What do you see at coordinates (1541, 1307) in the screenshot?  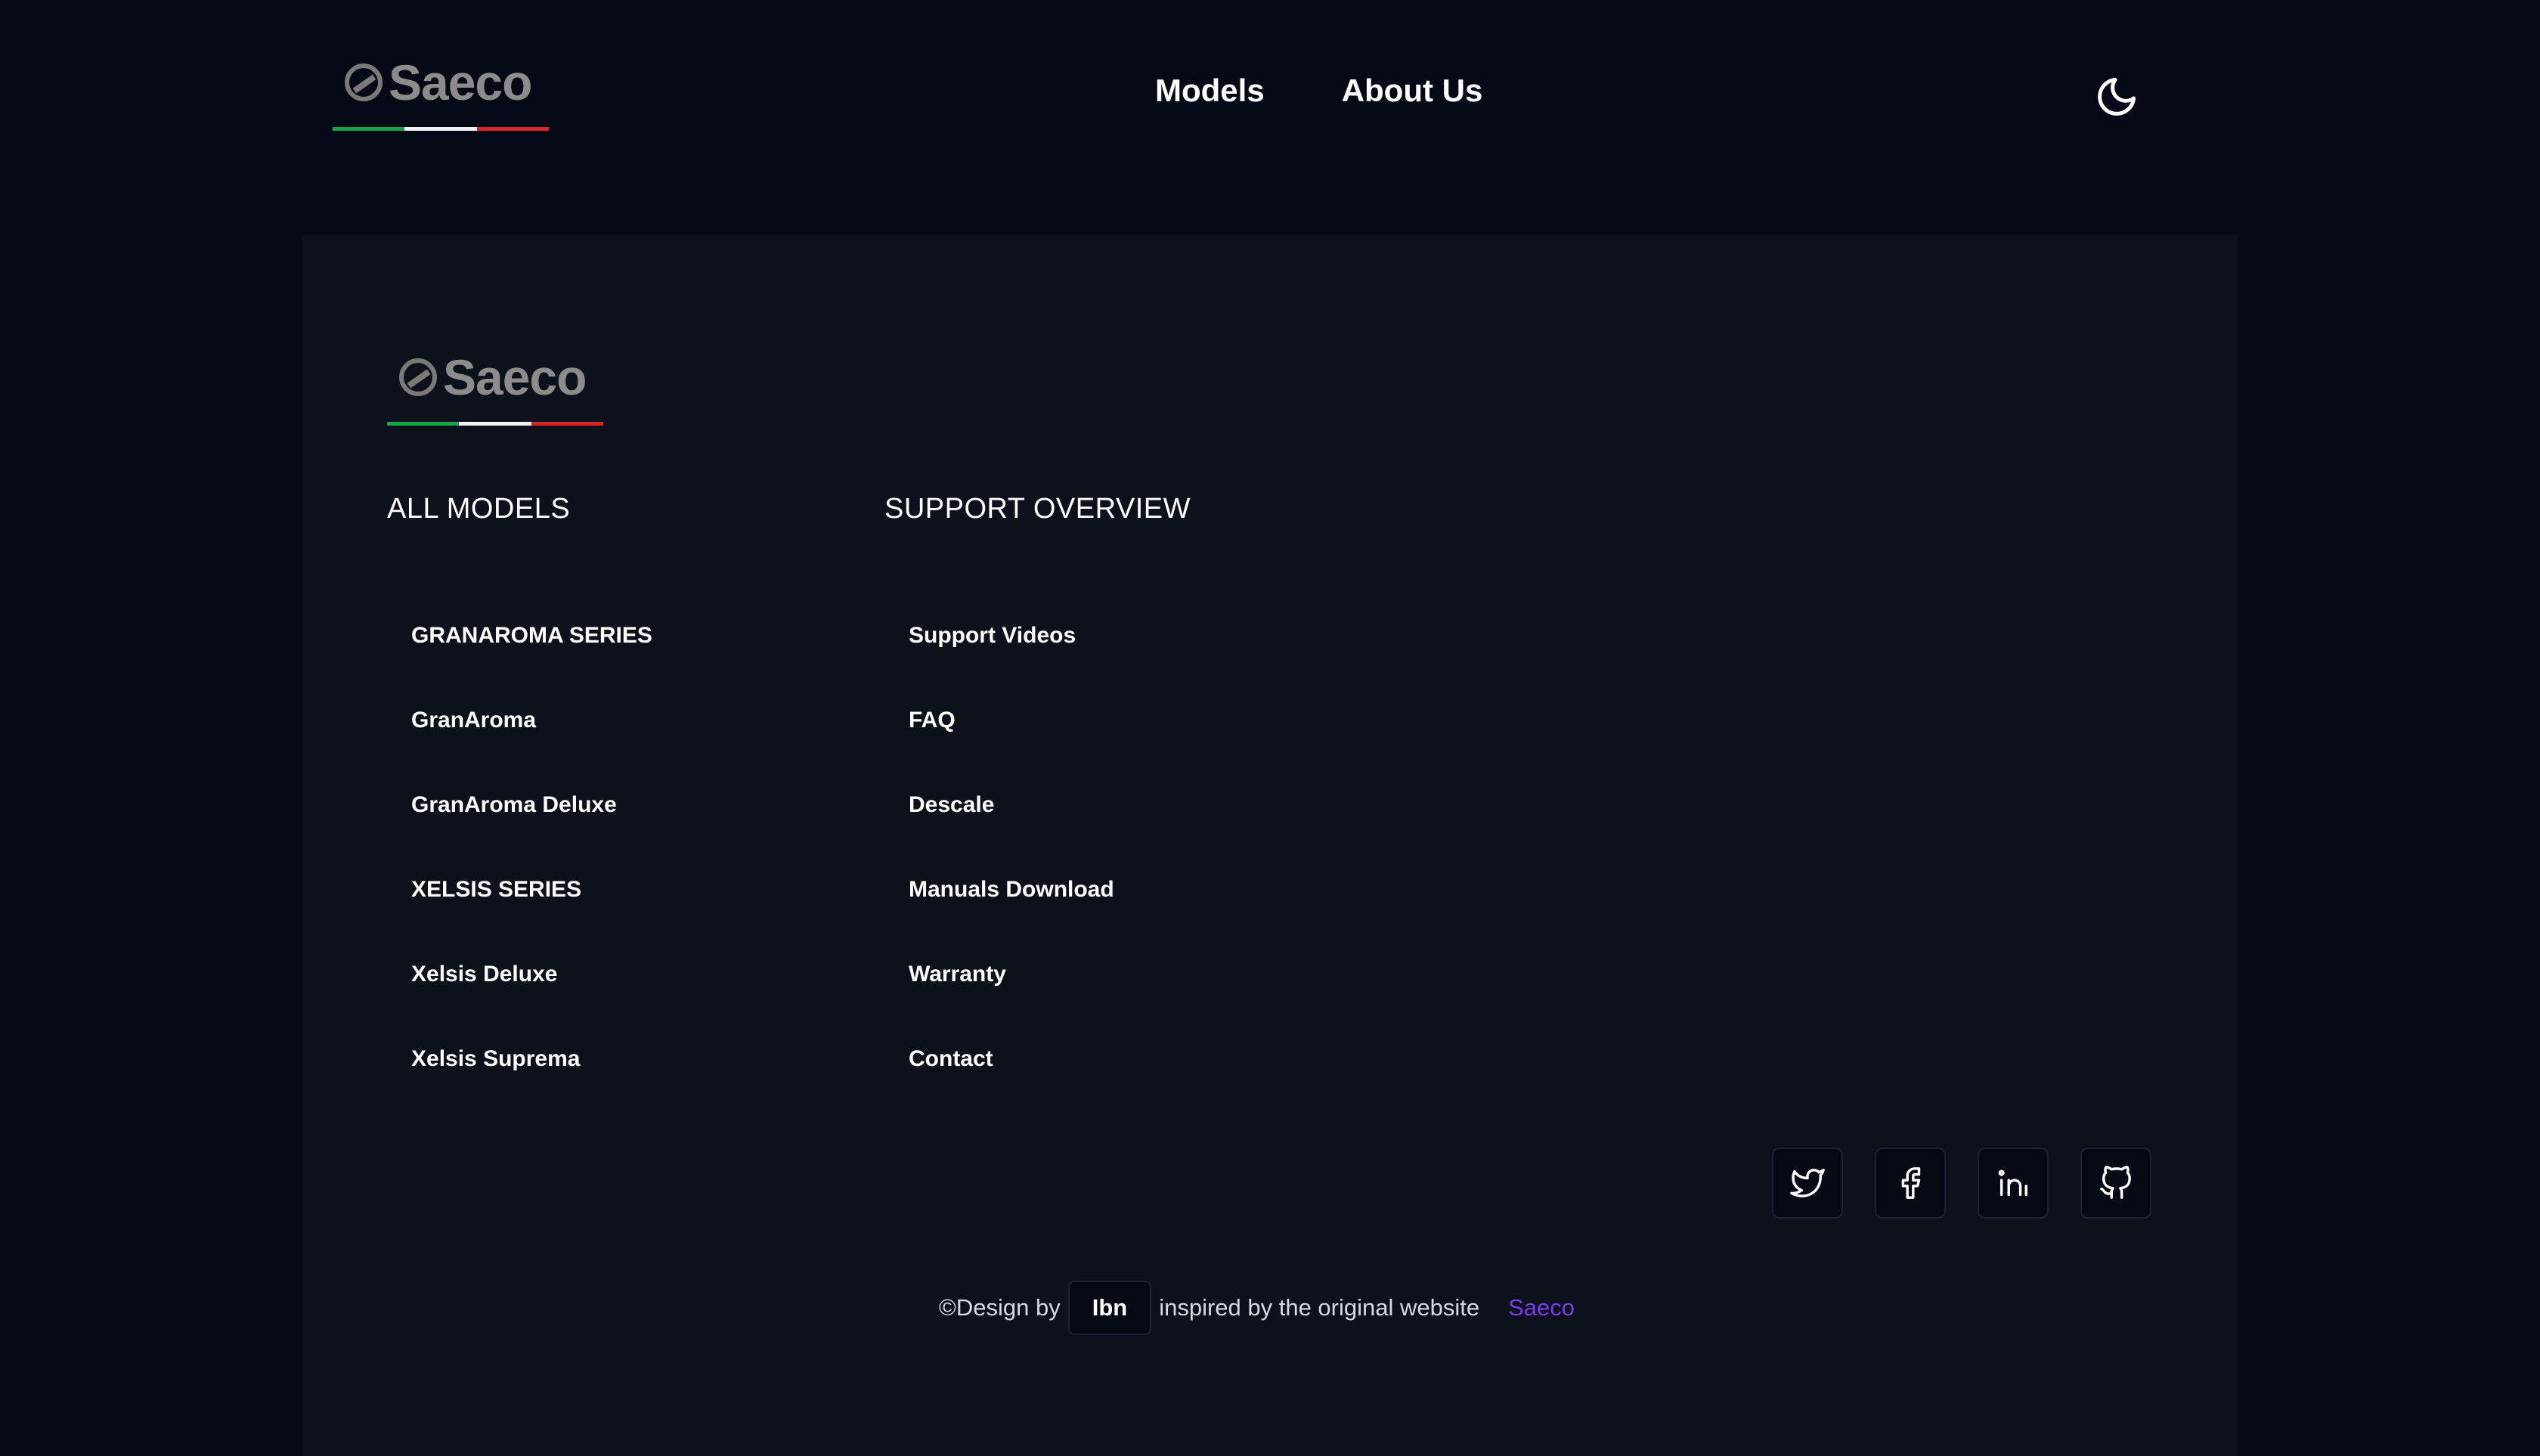 I see `saeco-website-link: Saeco` at bounding box center [1541, 1307].